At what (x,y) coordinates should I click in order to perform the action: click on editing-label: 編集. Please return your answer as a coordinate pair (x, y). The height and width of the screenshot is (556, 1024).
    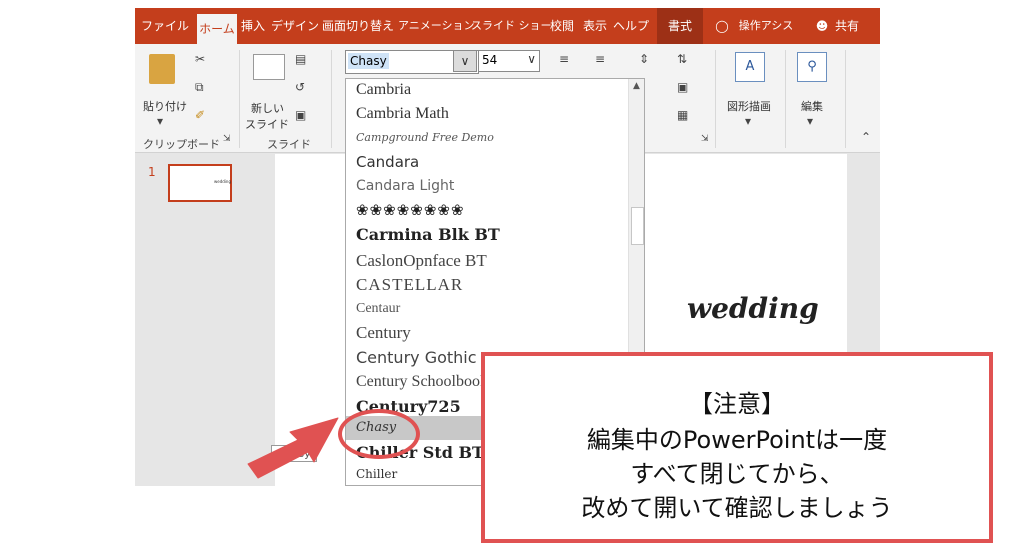
    Looking at the image, I should click on (812, 106).